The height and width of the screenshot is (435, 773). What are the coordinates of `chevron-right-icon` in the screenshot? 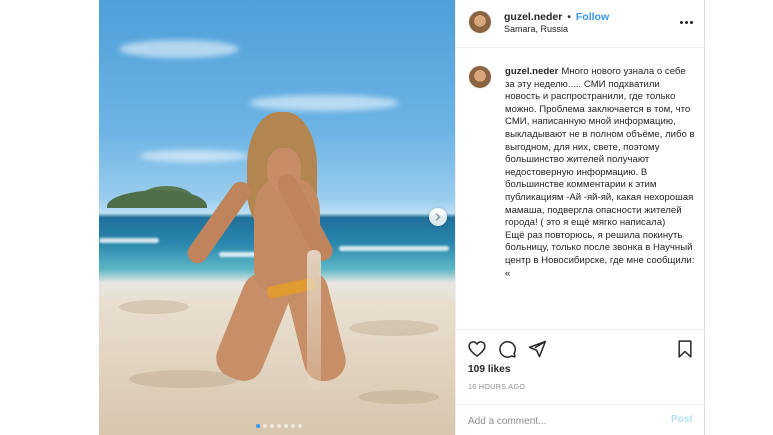 It's located at (438, 217).